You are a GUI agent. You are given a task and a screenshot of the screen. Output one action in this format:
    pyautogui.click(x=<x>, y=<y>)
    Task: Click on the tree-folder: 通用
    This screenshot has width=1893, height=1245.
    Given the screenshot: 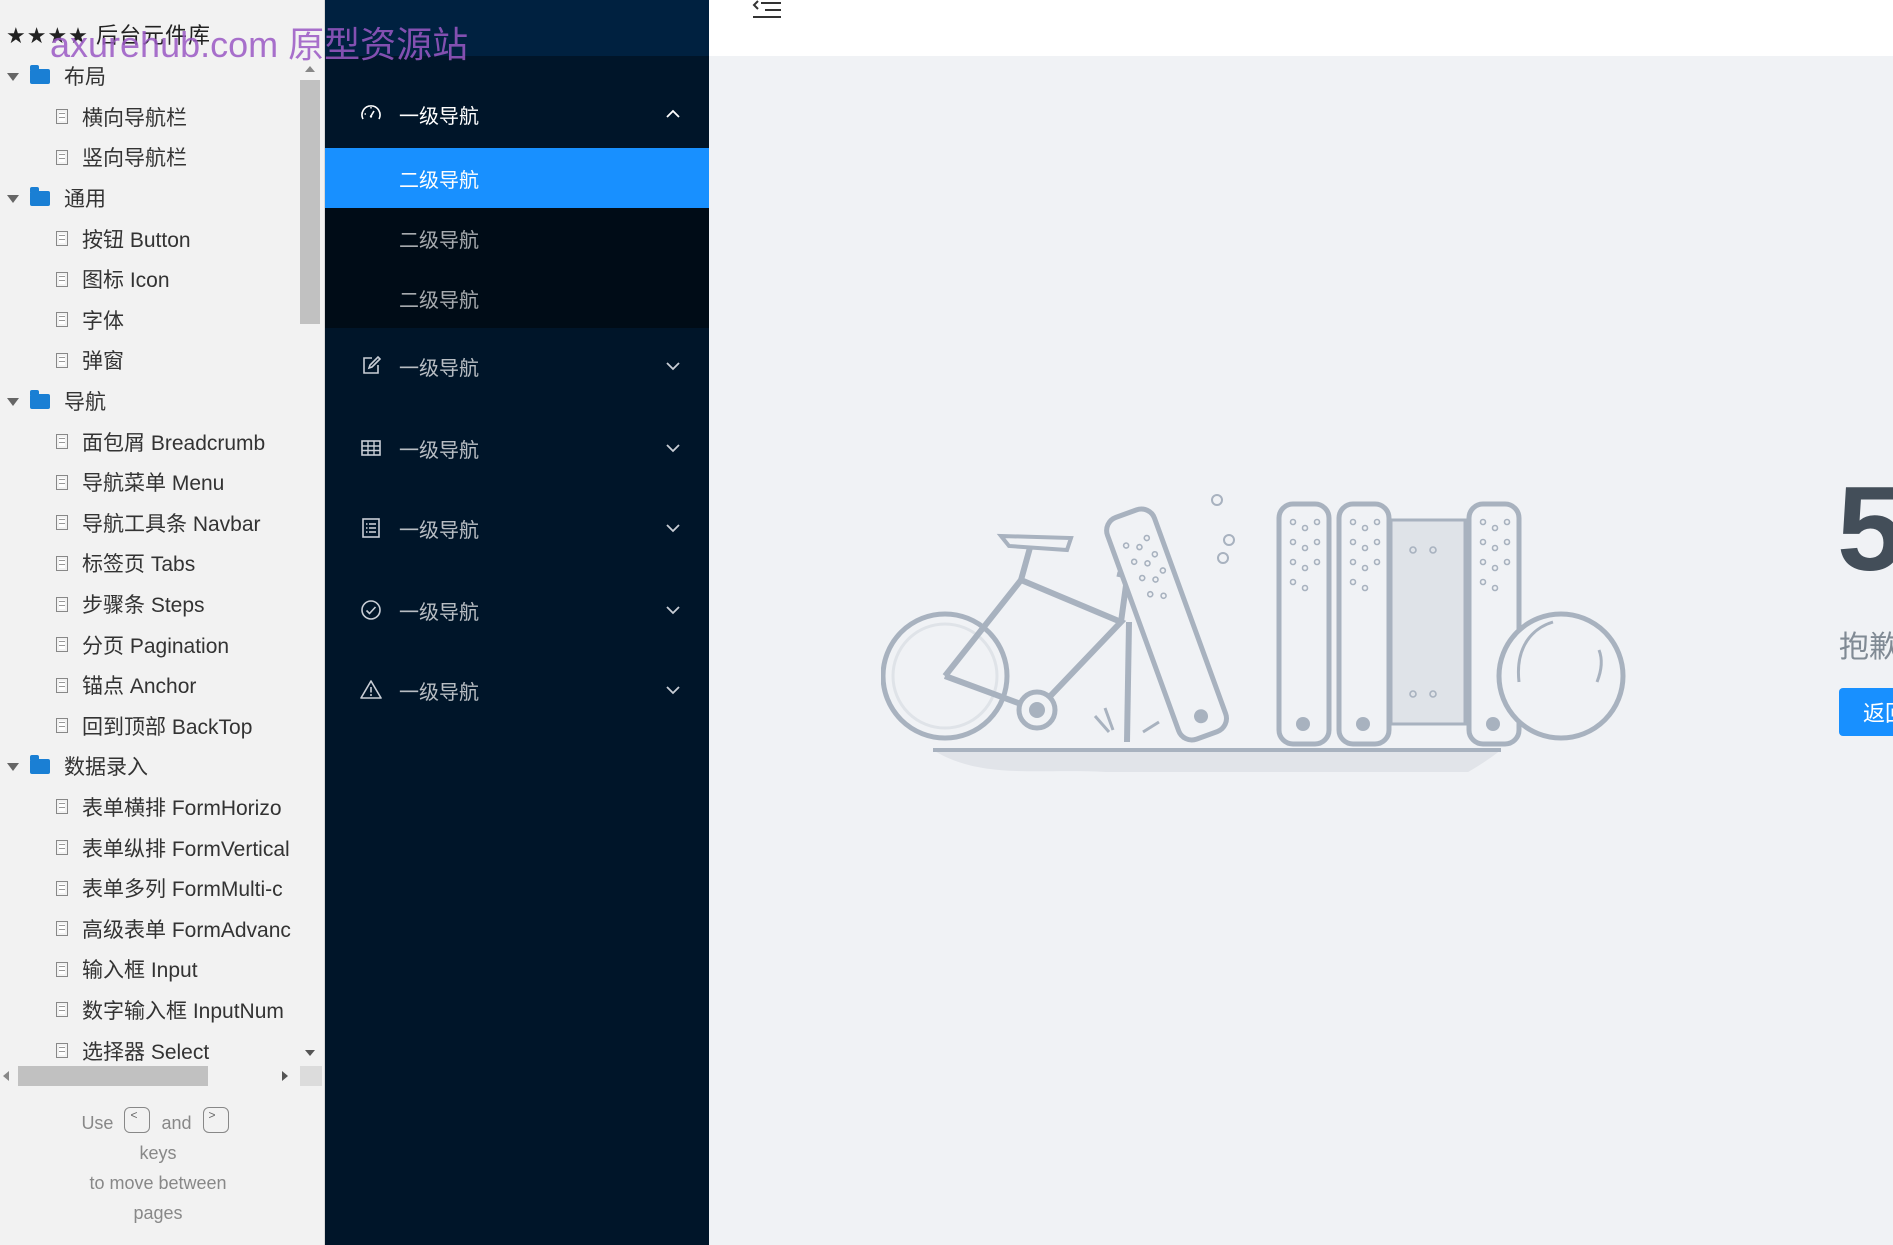 What is the action you would take?
    pyautogui.click(x=149, y=198)
    